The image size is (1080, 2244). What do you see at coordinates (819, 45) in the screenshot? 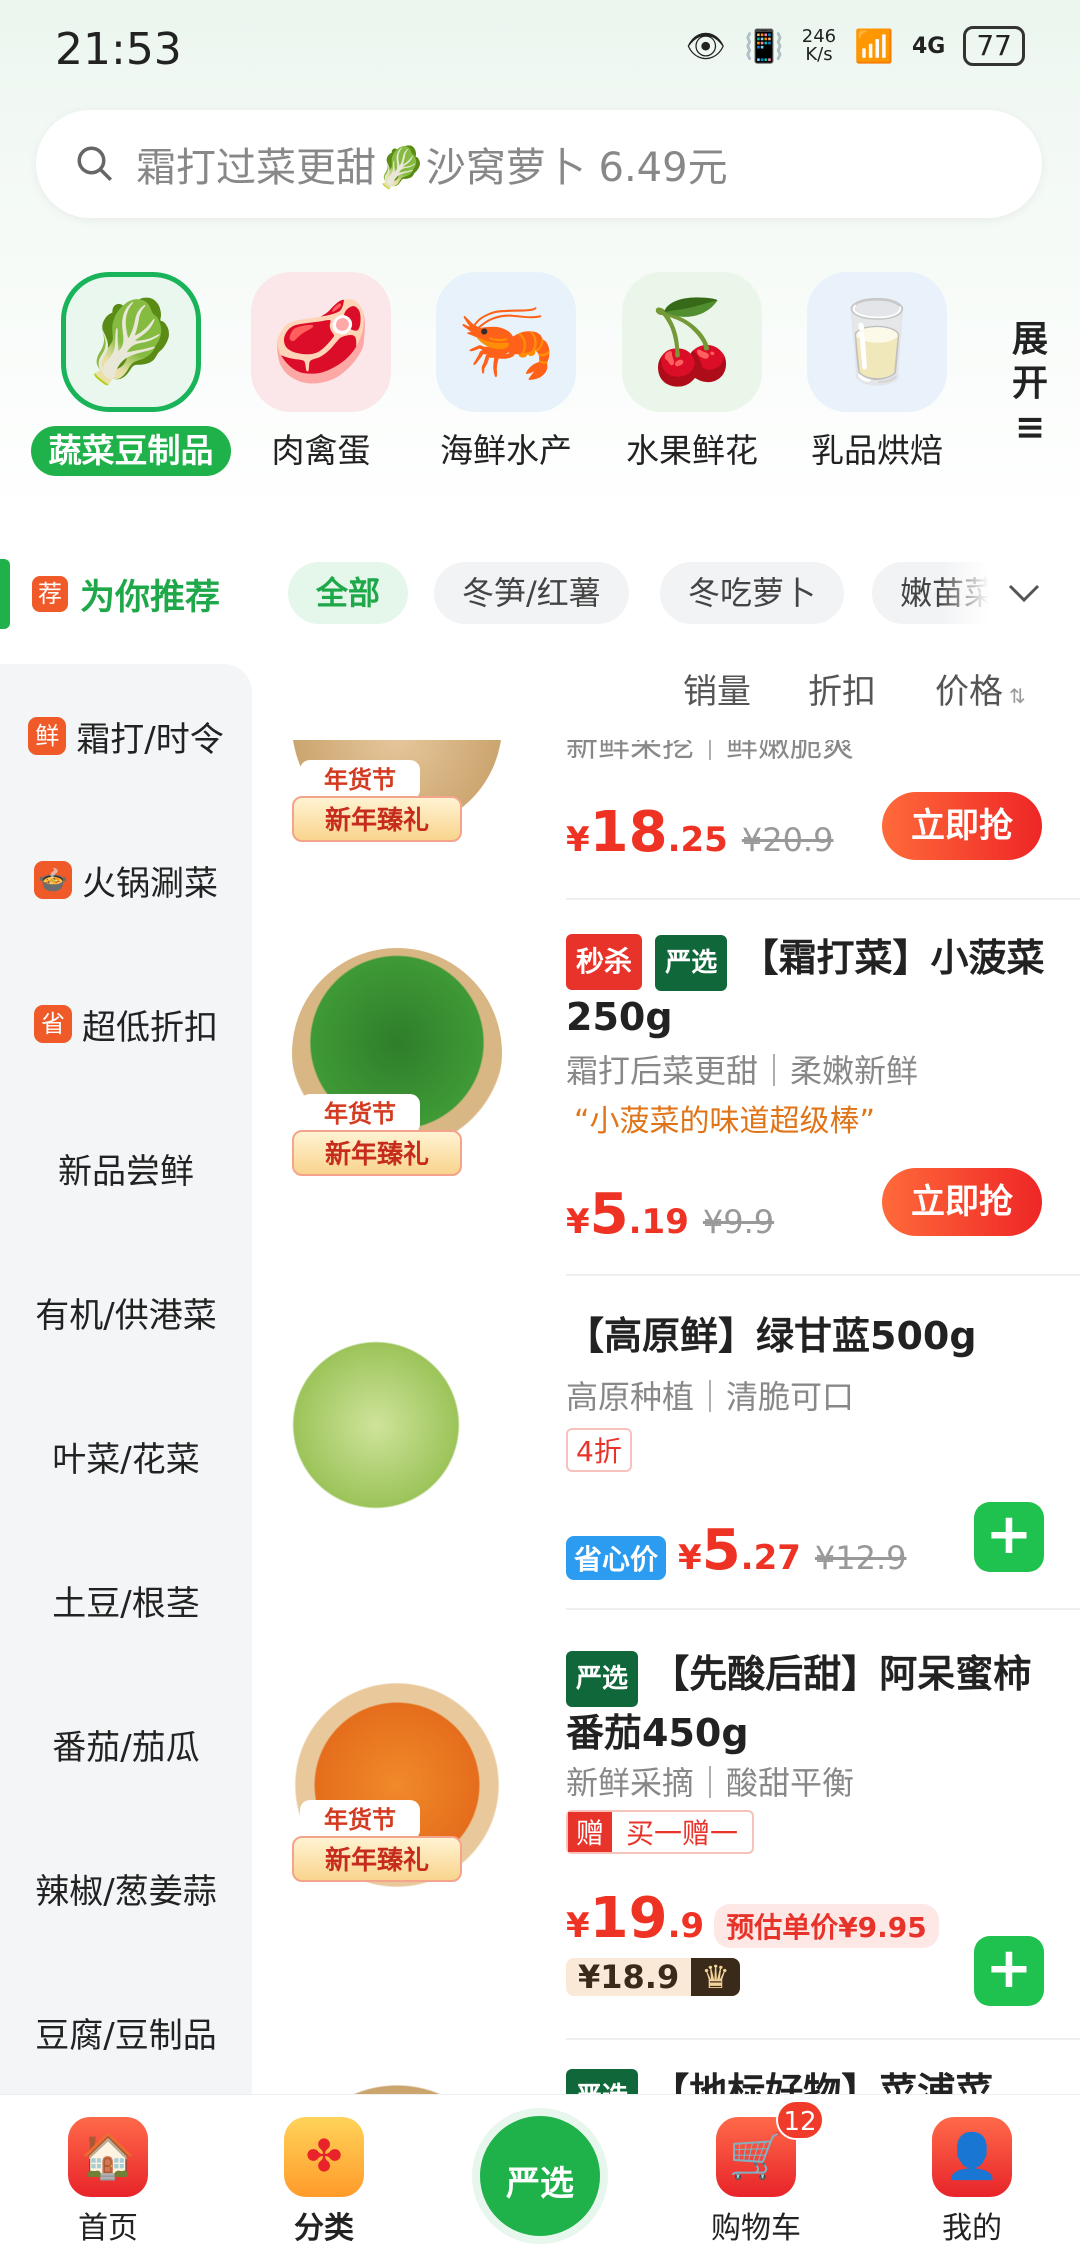
I see `network-speed: 246 K/s` at bounding box center [819, 45].